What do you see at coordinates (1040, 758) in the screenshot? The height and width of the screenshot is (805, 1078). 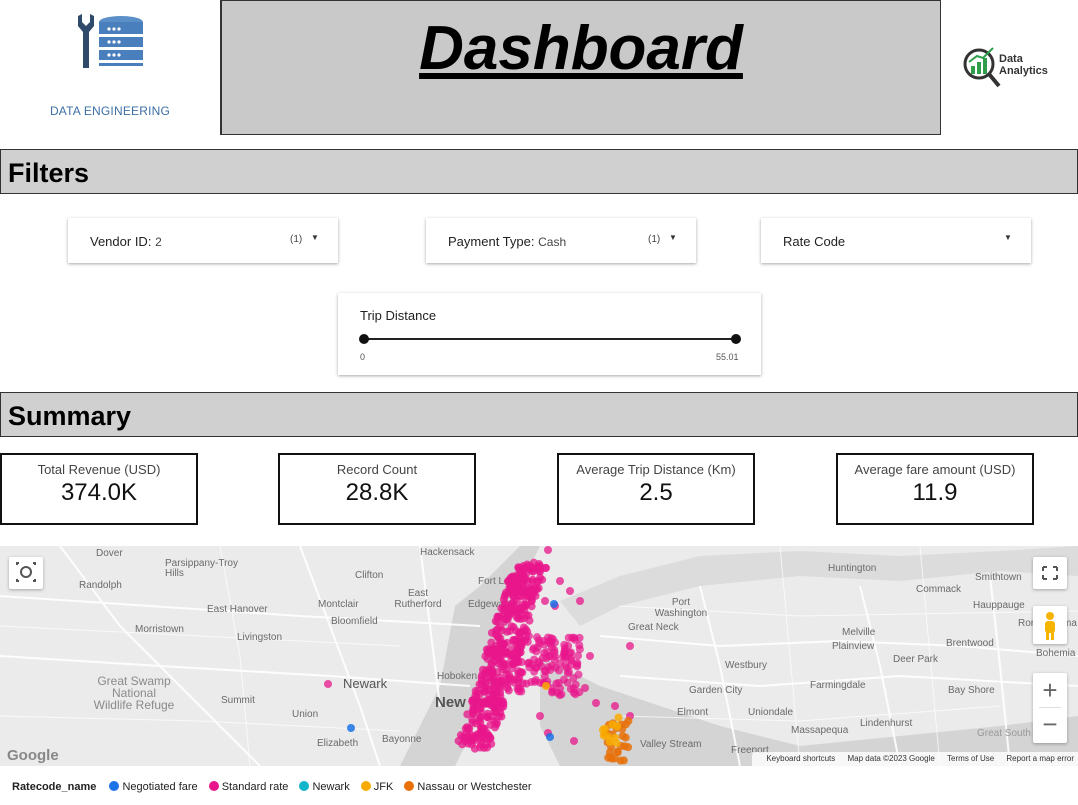 I see `report-map-error-link: Report a map error` at bounding box center [1040, 758].